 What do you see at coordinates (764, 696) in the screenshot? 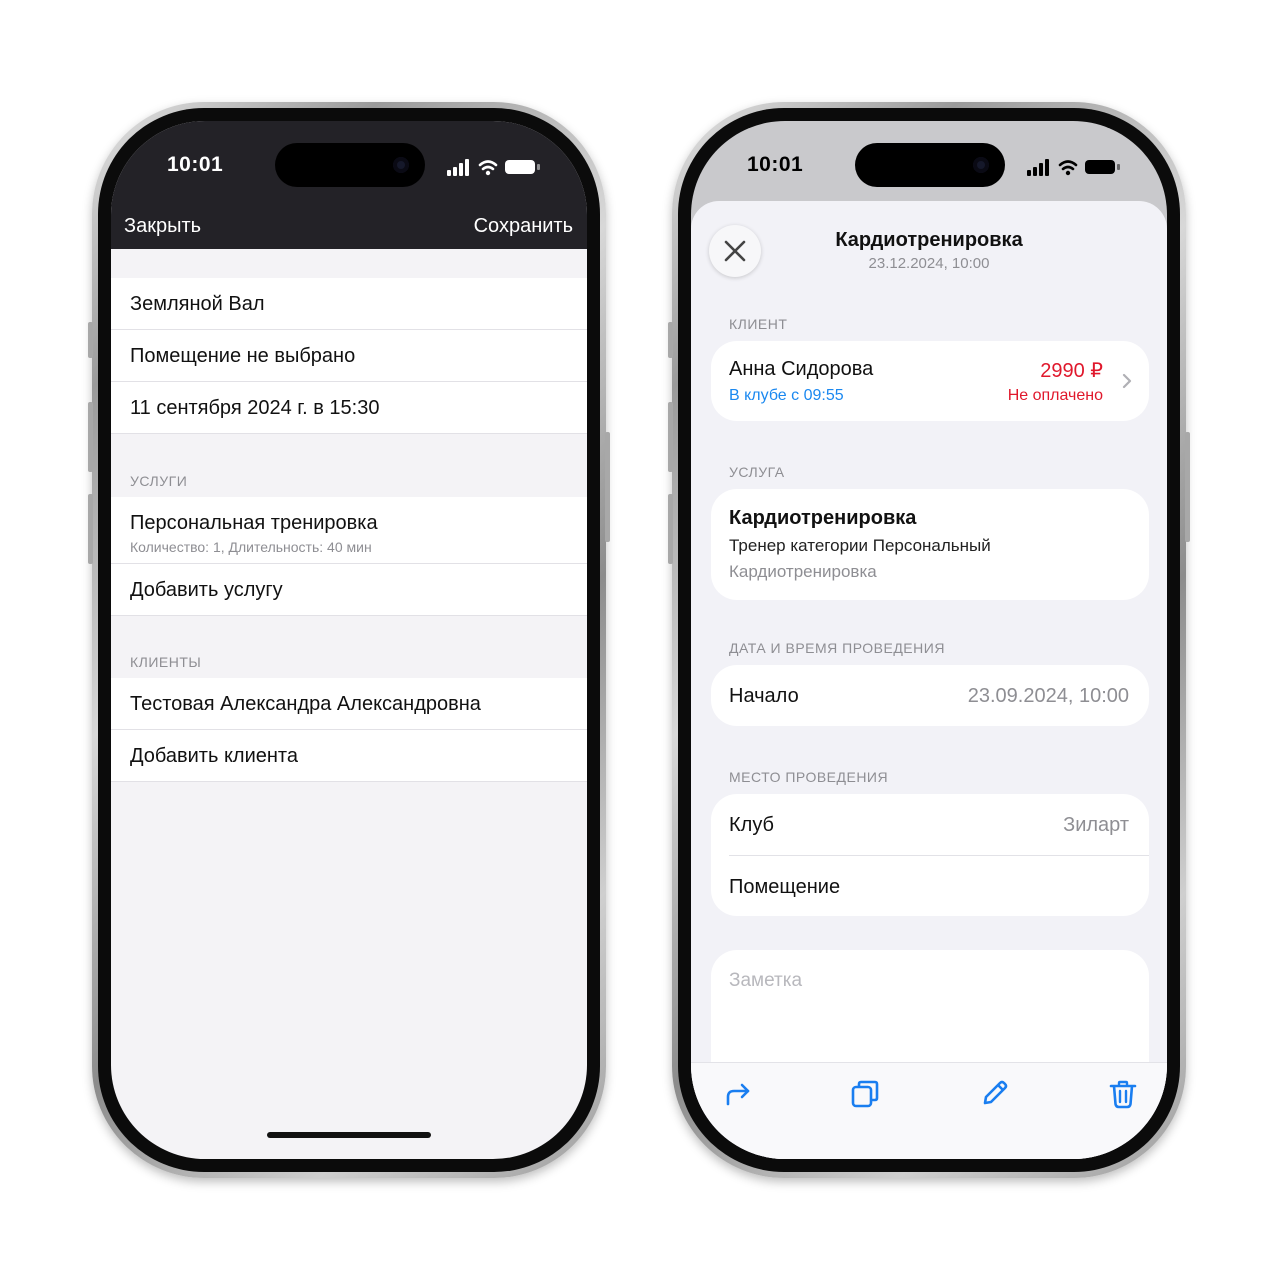
I see `start-label: Начало` at bounding box center [764, 696].